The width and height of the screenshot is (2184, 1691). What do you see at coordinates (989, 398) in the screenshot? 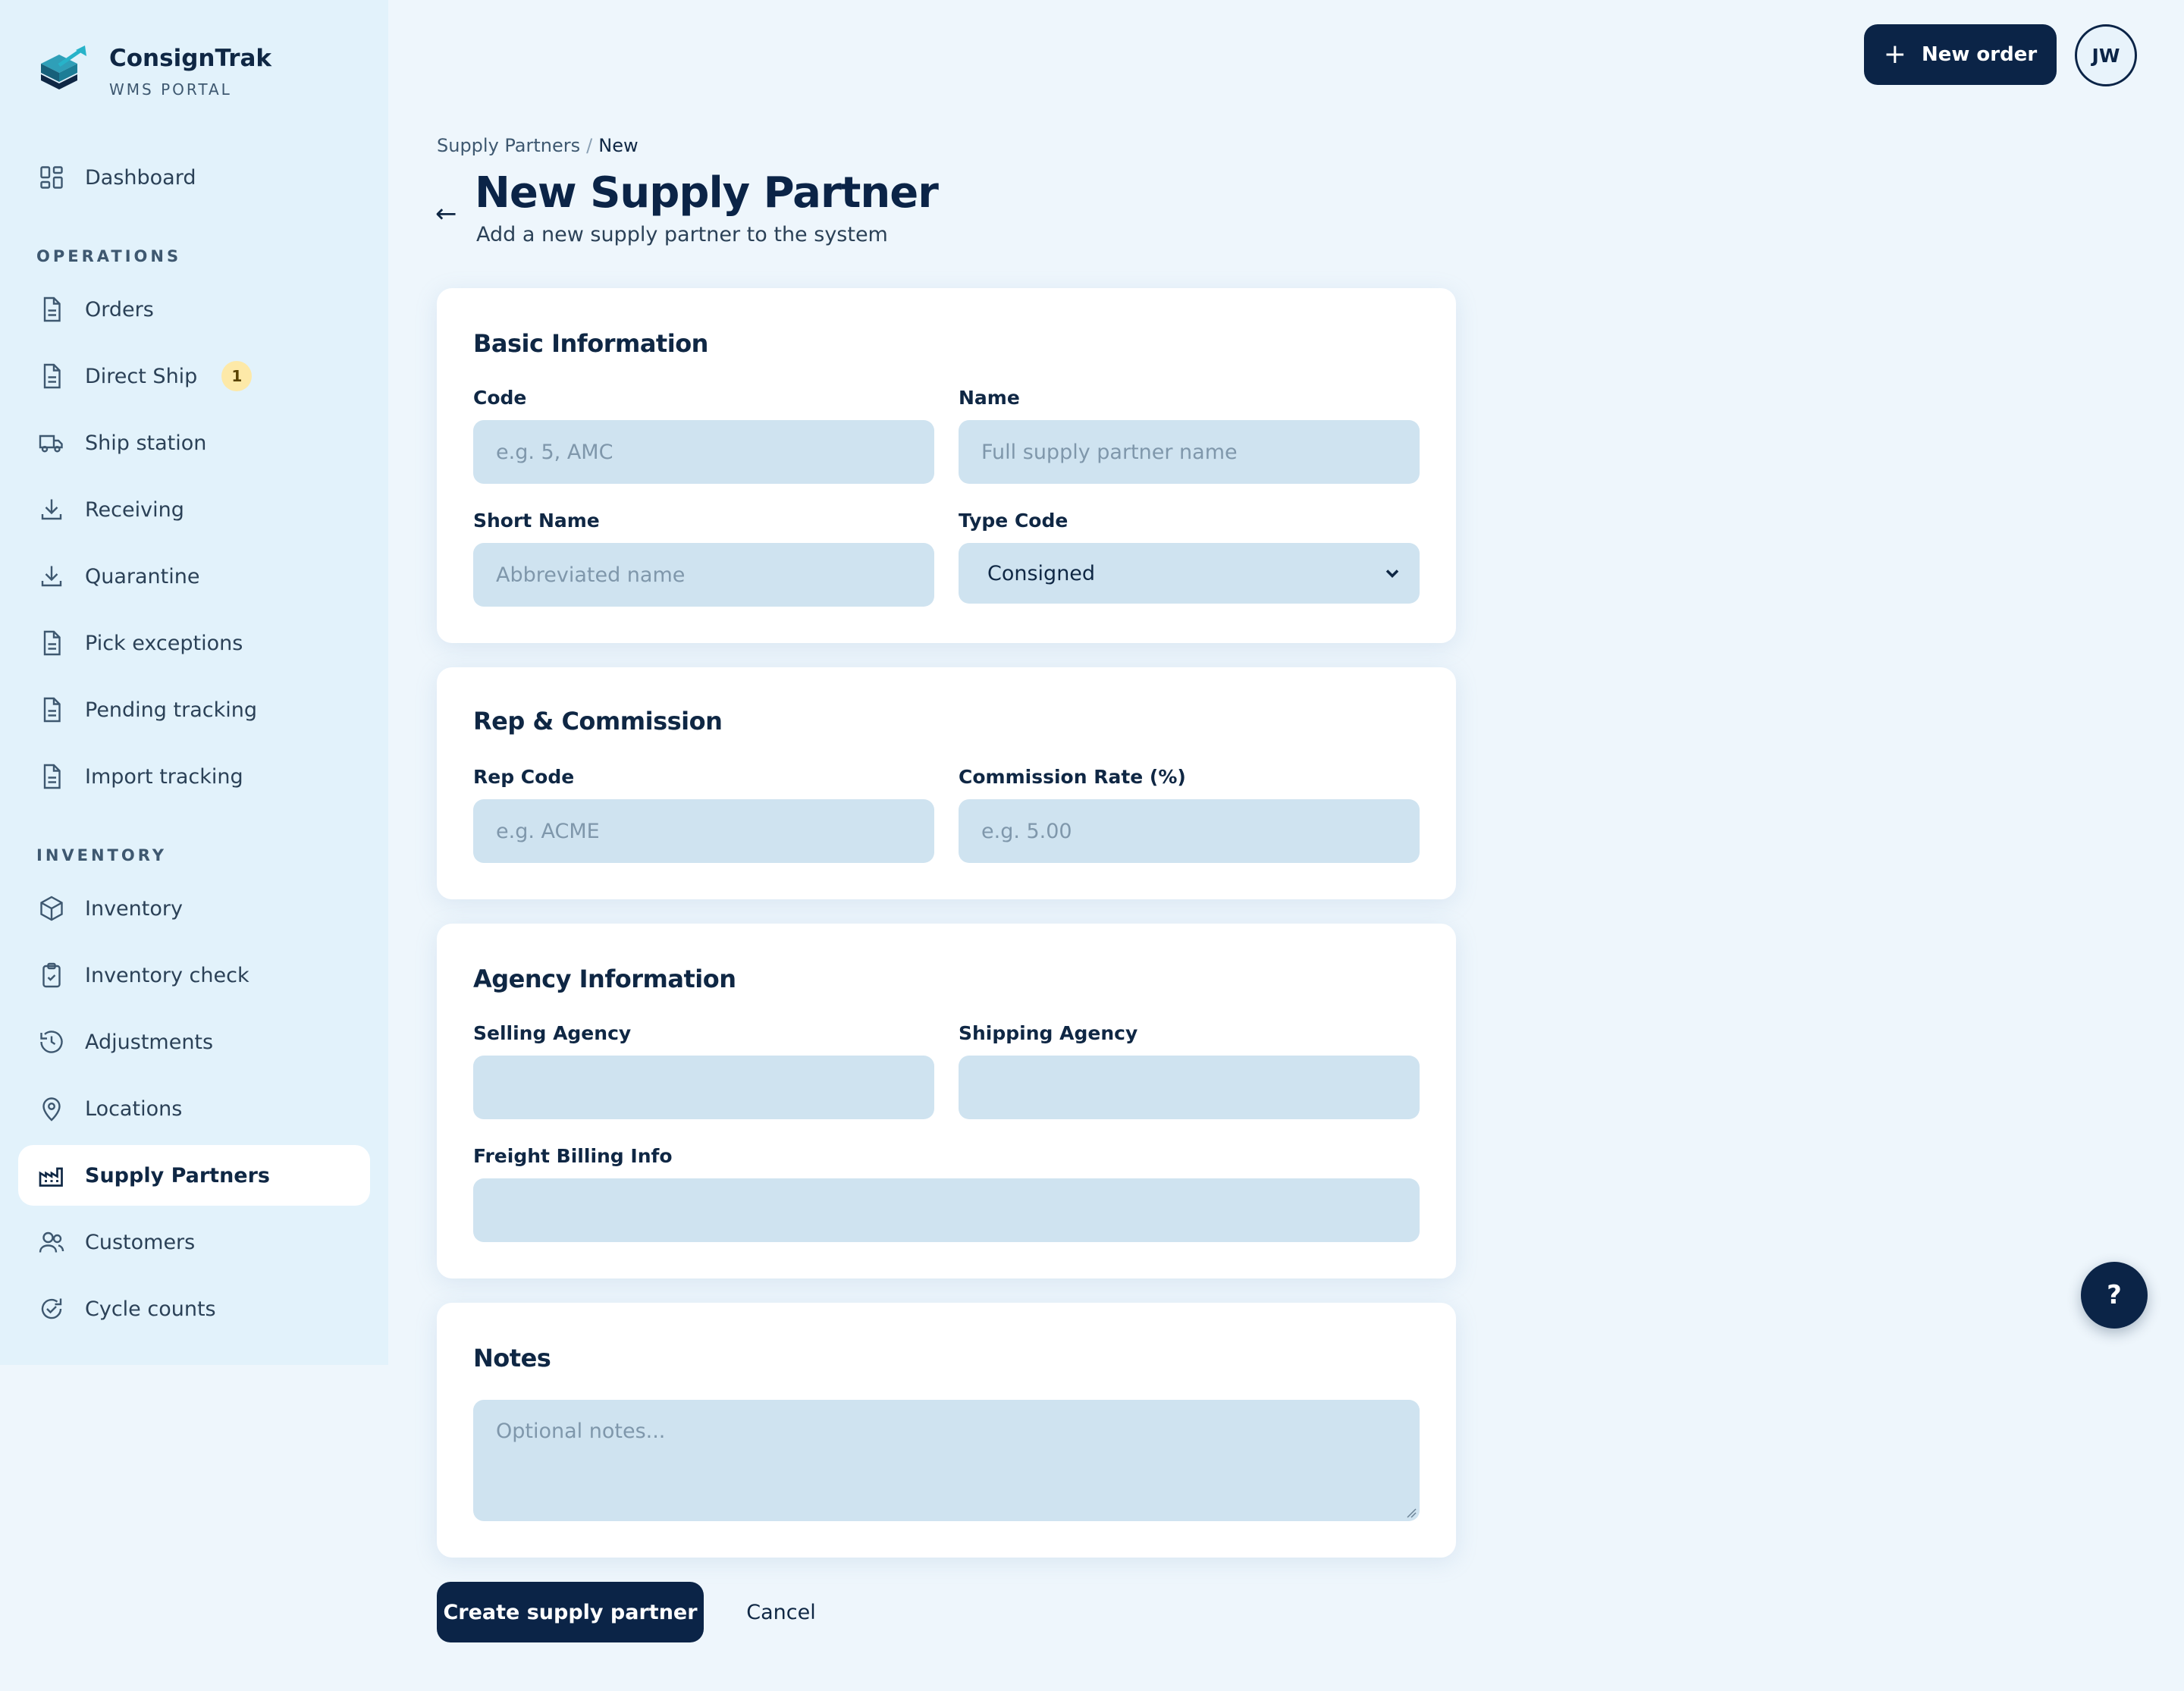
I see `name-label: Name` at bounding box center [989, 398].